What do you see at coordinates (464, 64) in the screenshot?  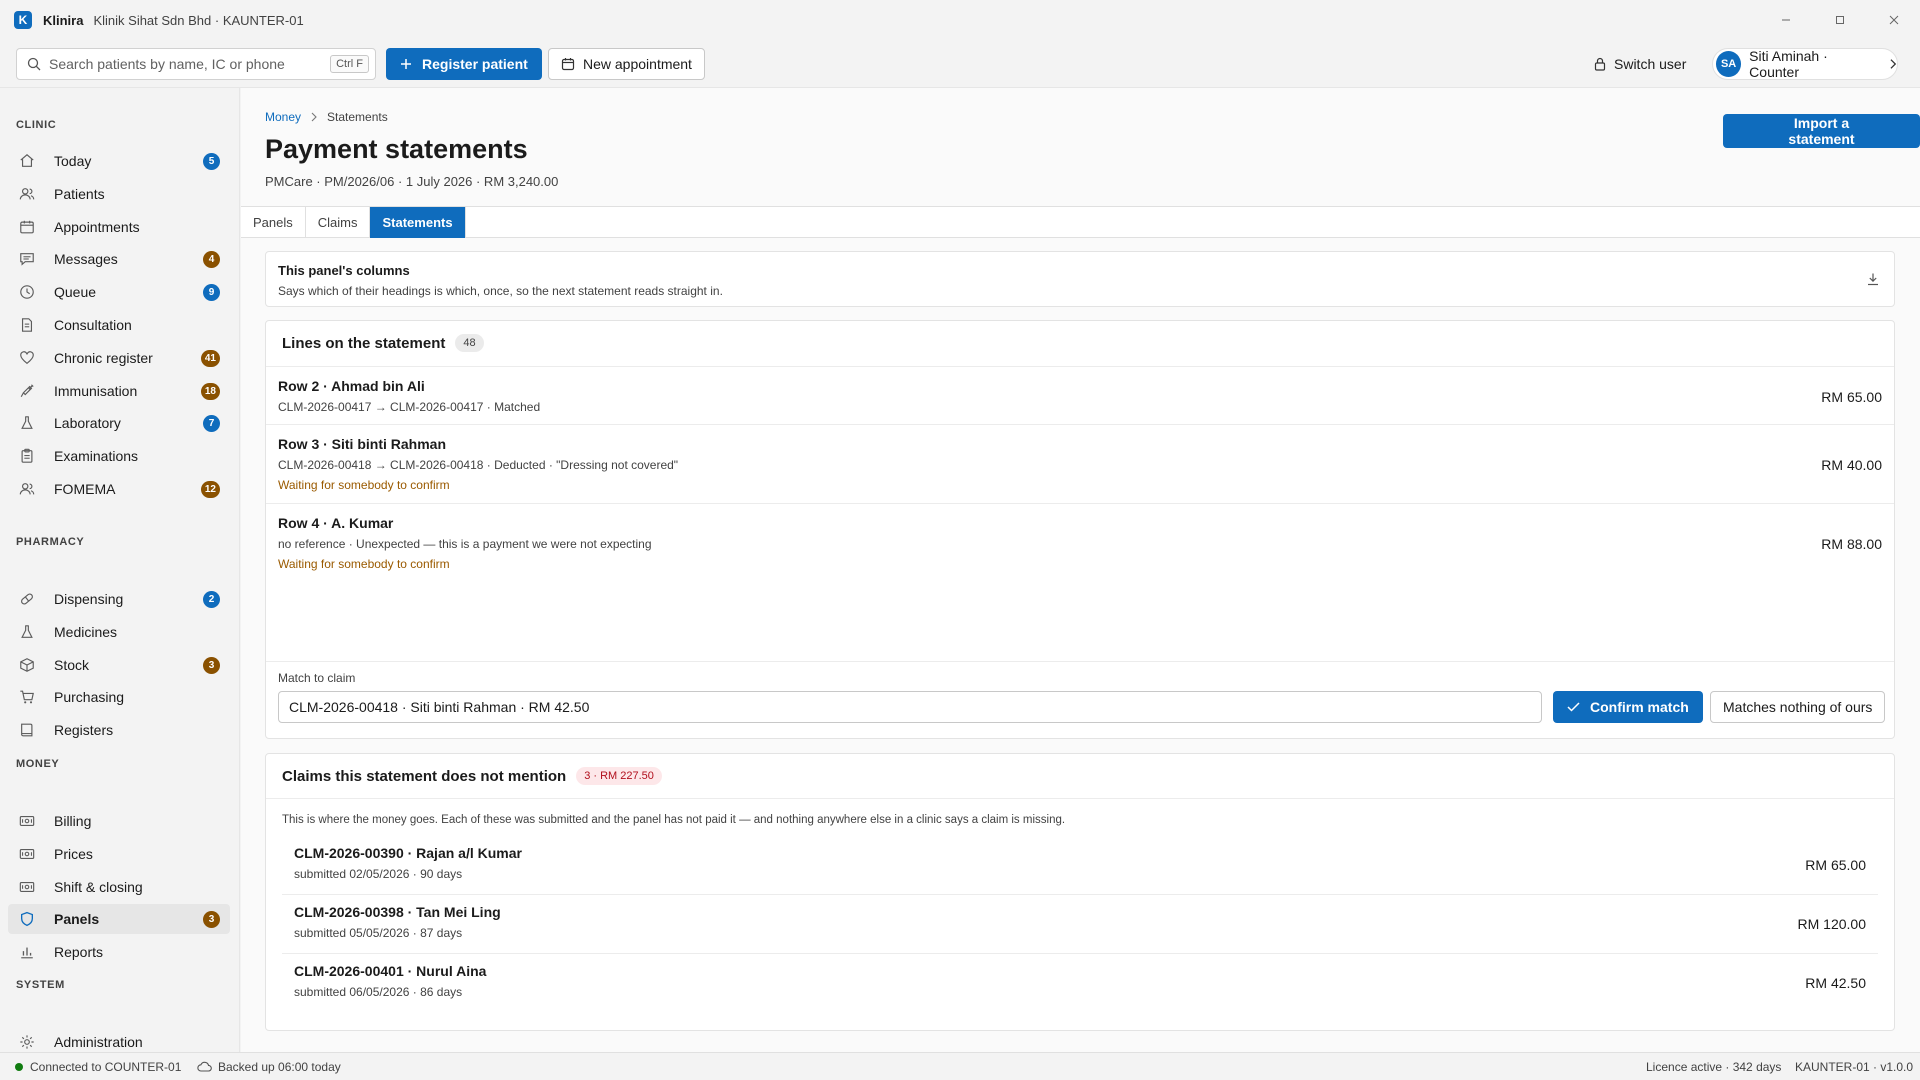 I see `register-patient-button: Register patient` at bounding box center [464, 64].